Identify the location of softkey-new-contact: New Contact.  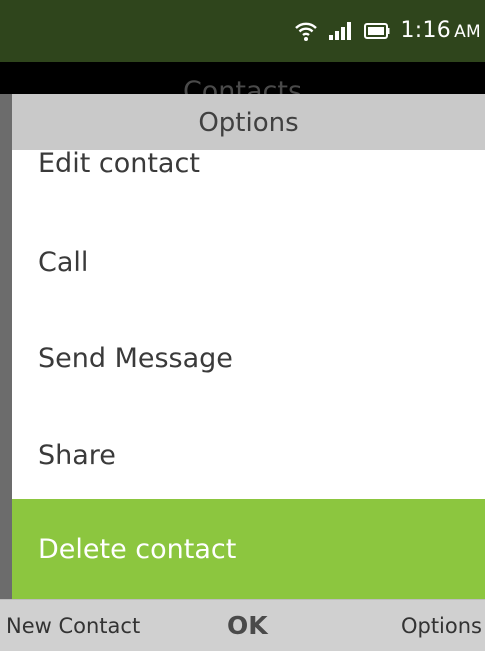
(73, 626).